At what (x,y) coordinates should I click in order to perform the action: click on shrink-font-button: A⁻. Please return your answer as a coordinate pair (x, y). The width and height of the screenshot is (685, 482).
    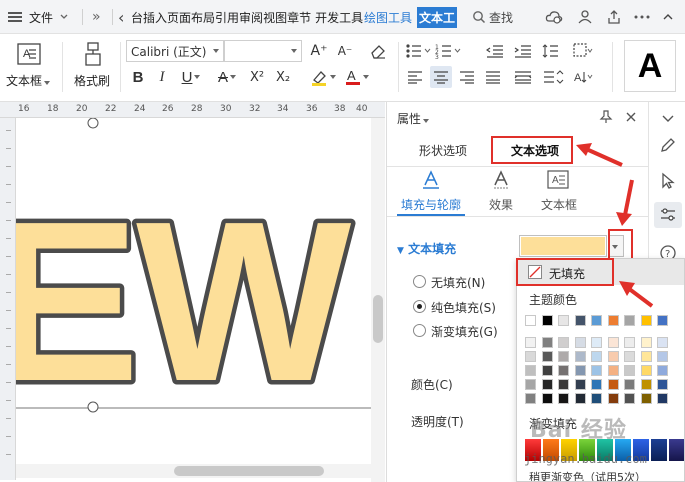
    Looking at the image, I should click on (345, 51).